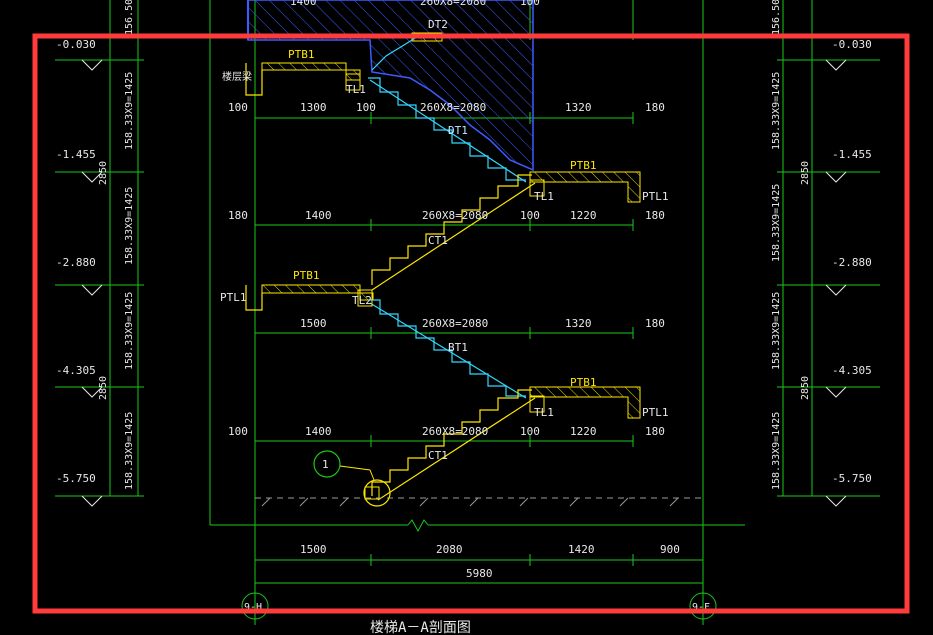 Image resolution: width=933 pixels, height=635 pixels. What do you see at coordinates (420, 627) in the screenshot?
I see `drawing-title: 楼梯A－A剖面图` at bounding box center [420, 627].